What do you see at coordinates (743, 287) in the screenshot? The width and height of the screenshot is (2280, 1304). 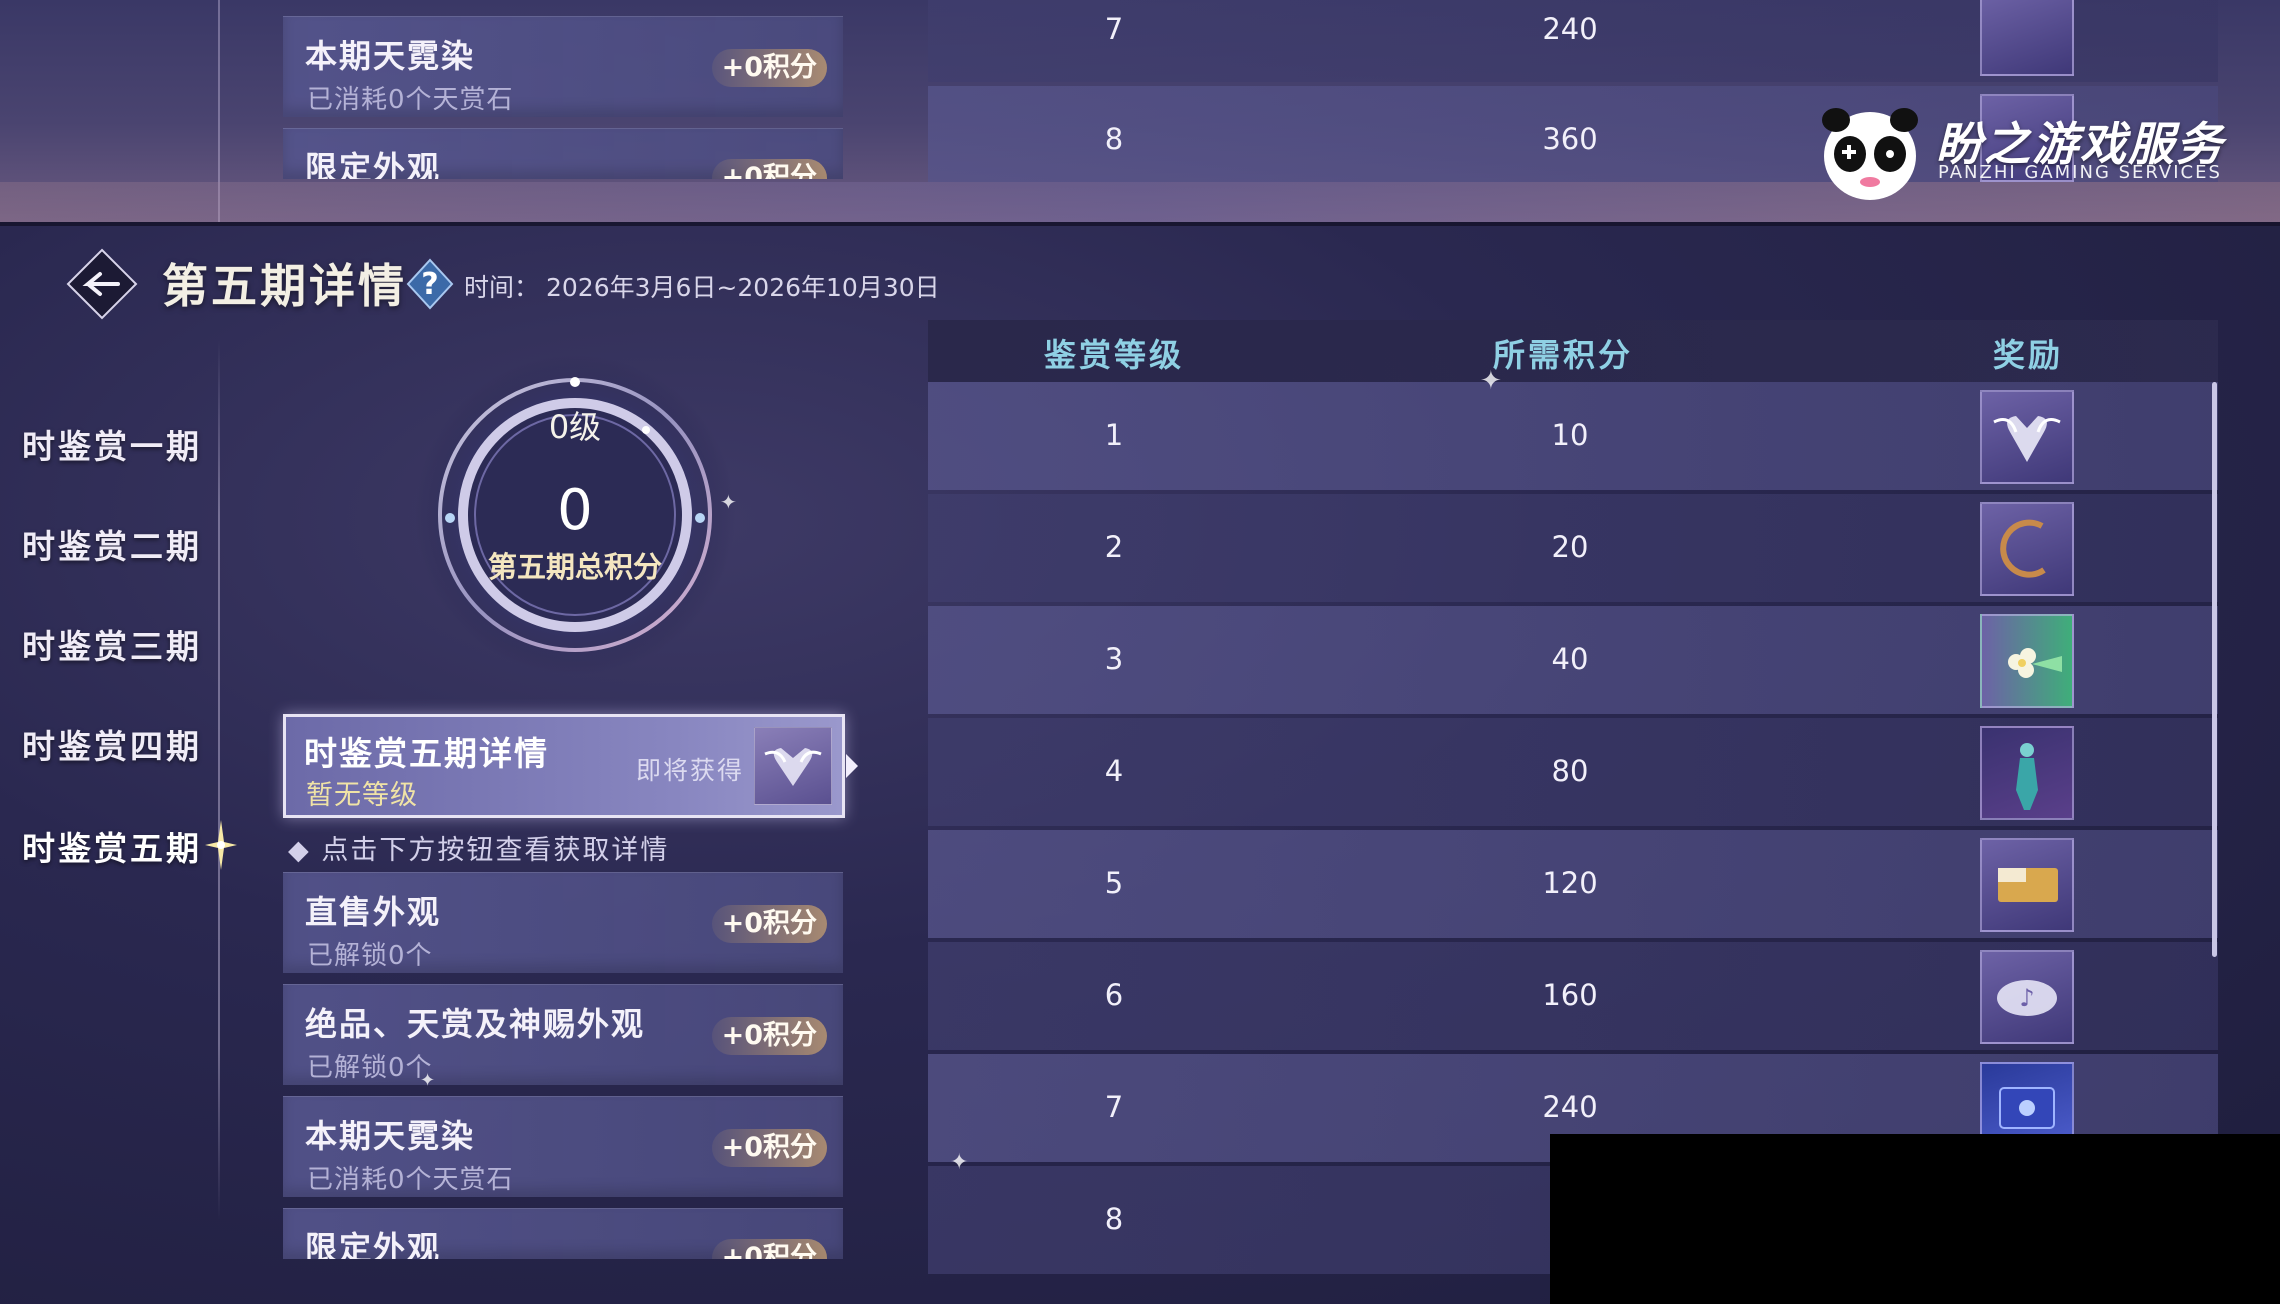 I see `period-range: 2026年3月6日~2026年10月30日` at bounding box center [743, 287].